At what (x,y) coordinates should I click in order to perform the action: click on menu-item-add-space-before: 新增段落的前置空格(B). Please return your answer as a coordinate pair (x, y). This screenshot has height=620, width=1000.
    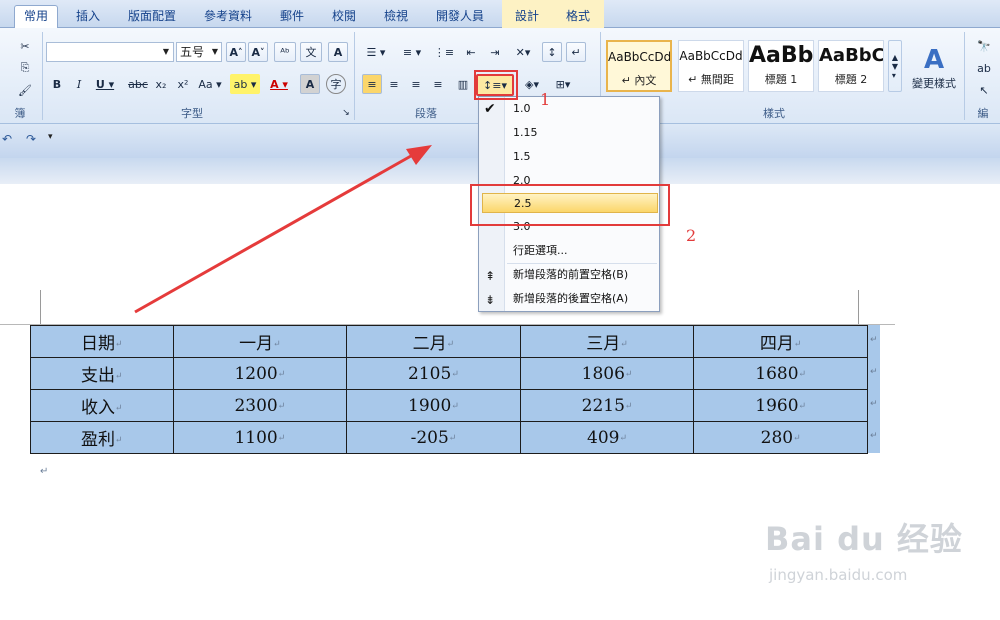
    Looking at the image, I should click on (582, 275).